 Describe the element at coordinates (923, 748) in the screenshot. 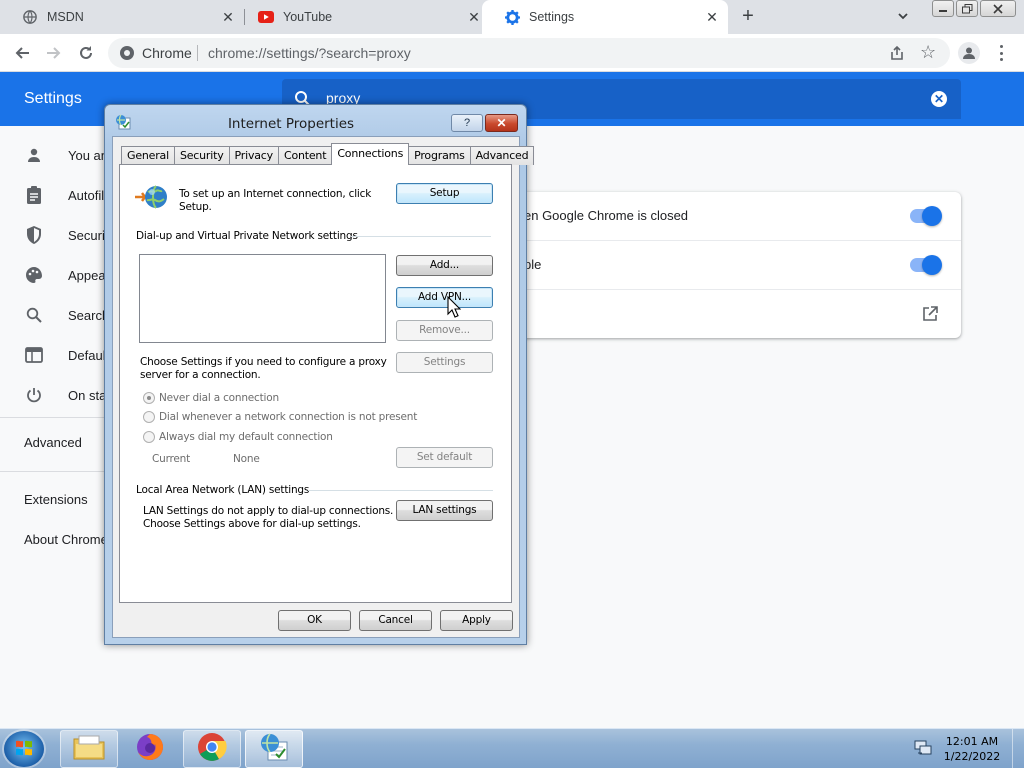

I see `network-icon` at that location.